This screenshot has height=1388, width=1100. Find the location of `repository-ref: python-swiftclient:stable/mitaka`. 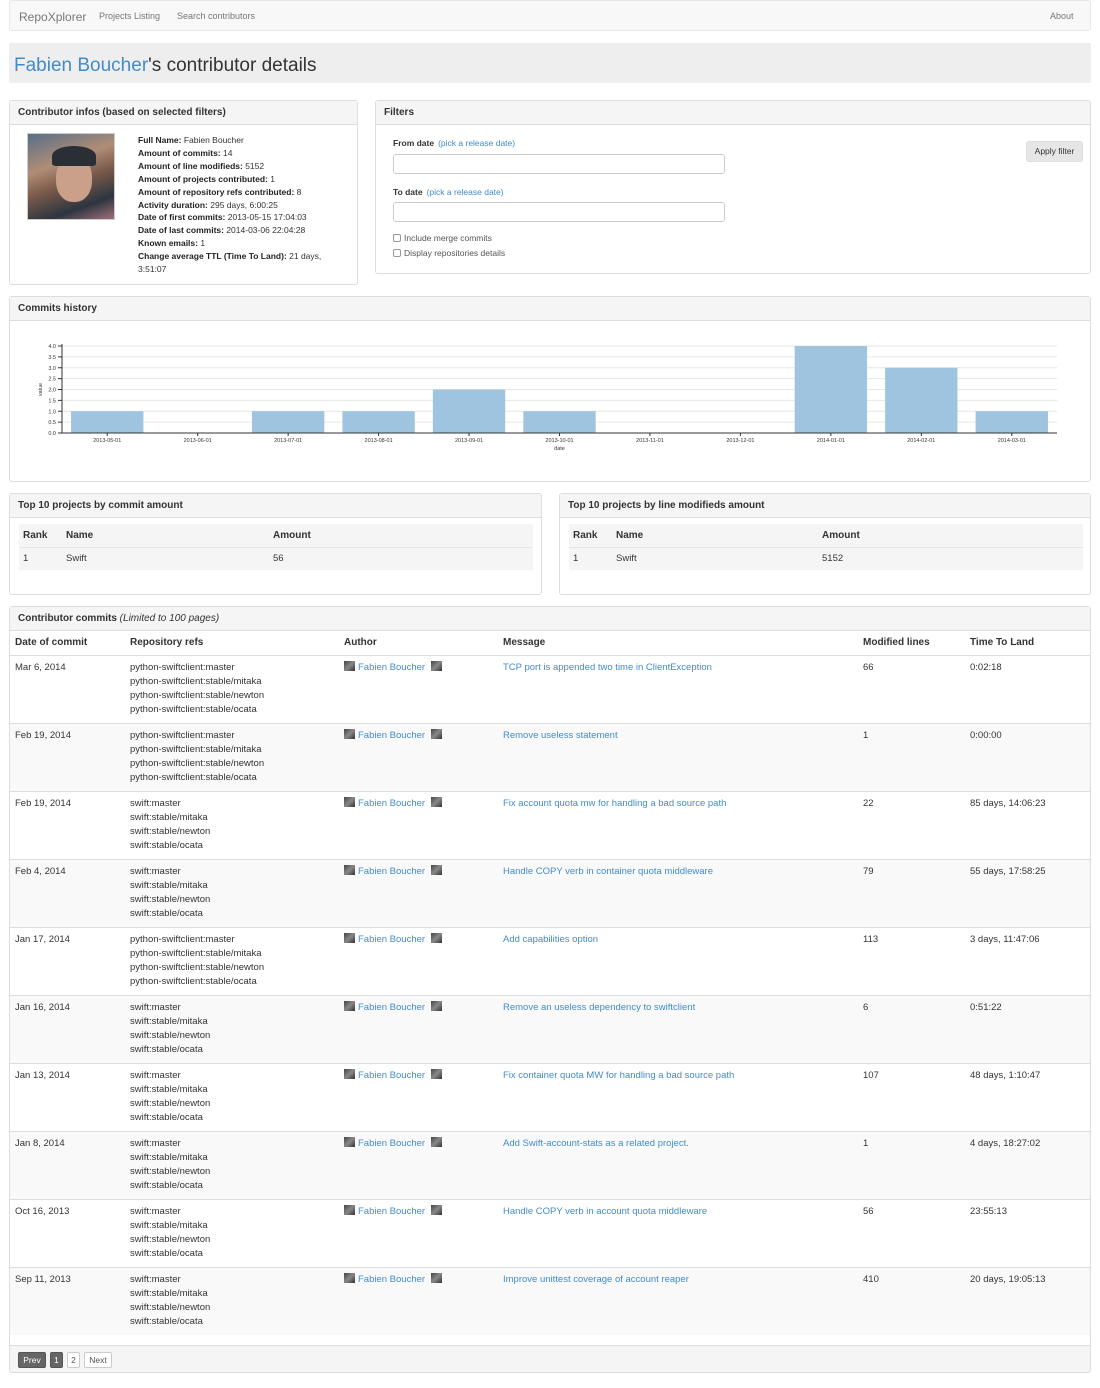

repository-ref: python-swiftclient:stable/mitaka is located at coordinates (196, 953).